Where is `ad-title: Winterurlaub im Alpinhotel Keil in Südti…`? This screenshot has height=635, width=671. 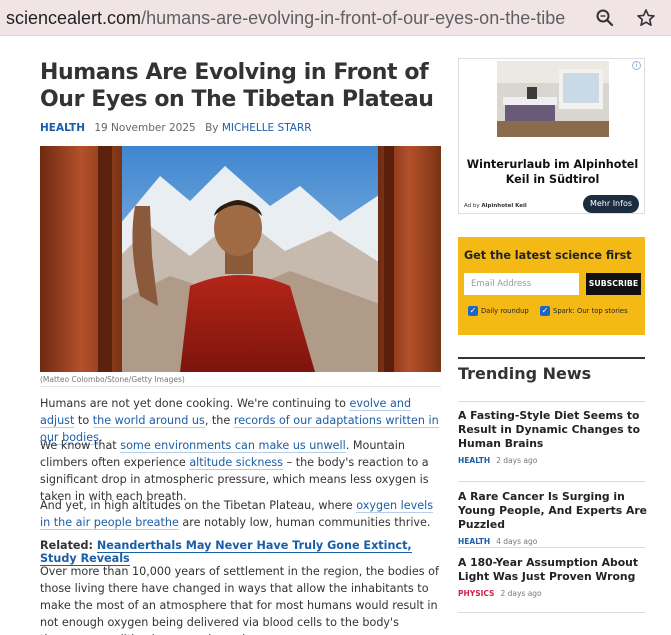
ad-title: Winterurlaub im Alpinhotel Keil in Südti… is located at coordinates (552, 172).